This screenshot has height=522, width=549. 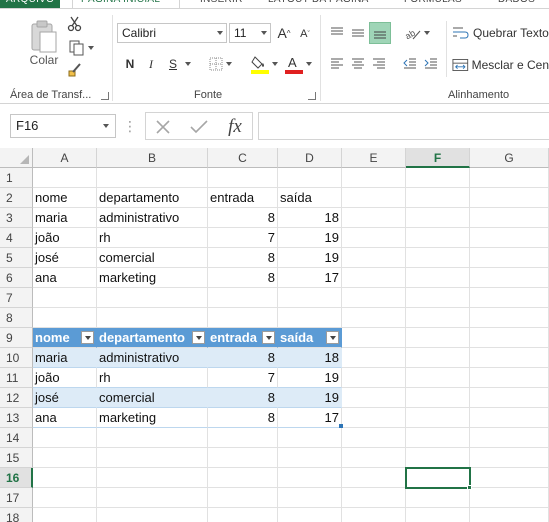 I want to click on row-header-1: 1, so click(x=16, y=178).